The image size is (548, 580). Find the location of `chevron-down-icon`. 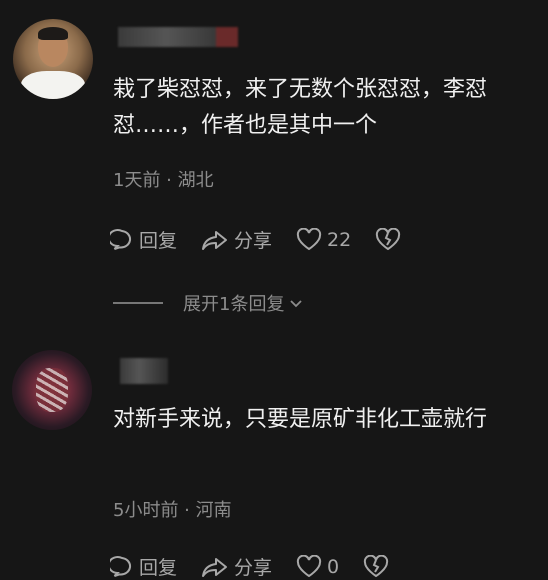

chevron-down-icon is located at coordinates (296, 304).